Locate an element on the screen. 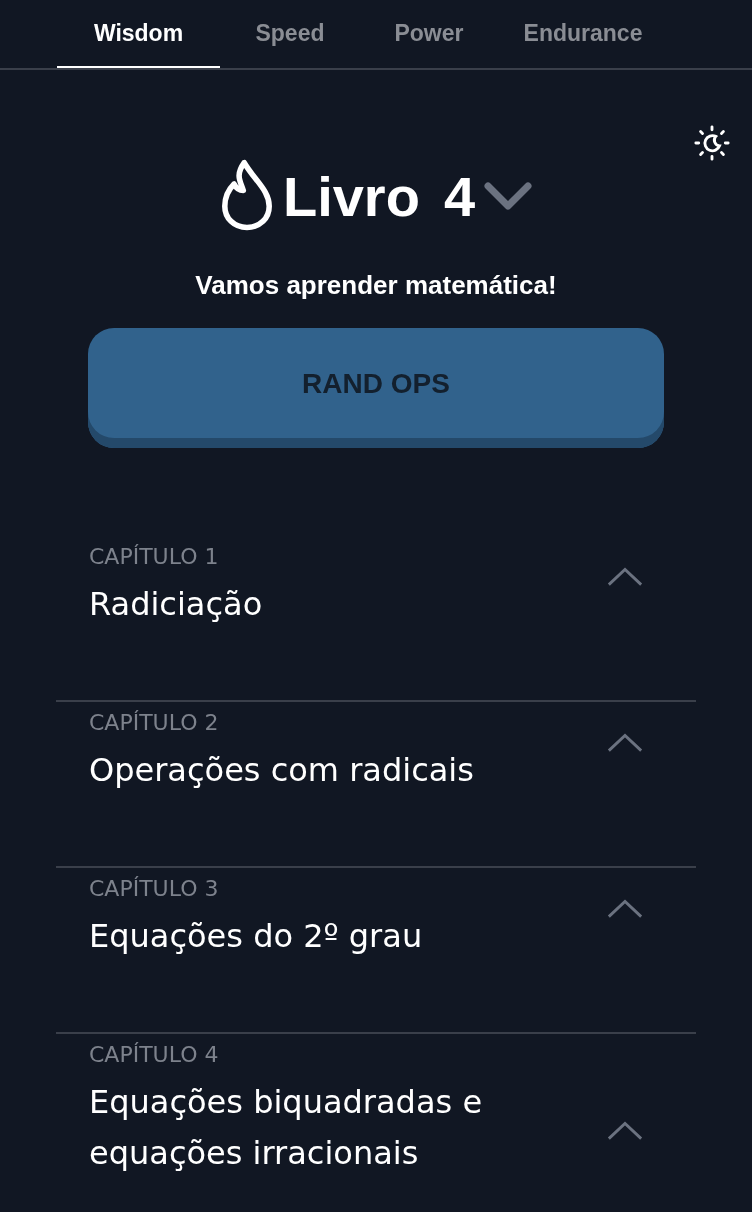  theme-toggle-icon is located at coordinates (712, 143).